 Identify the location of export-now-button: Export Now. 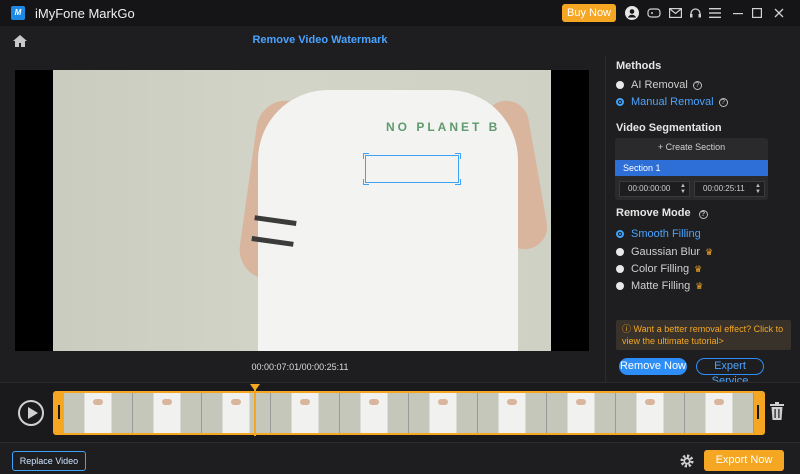
(744, 460).